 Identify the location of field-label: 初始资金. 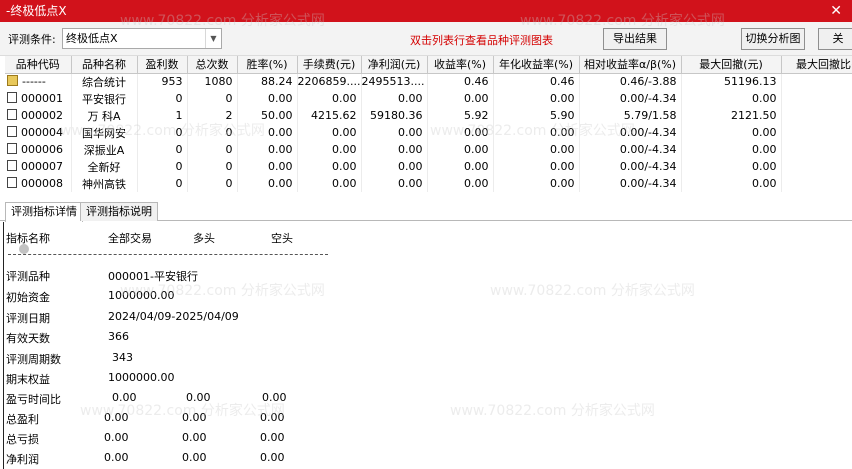
(28, 297).